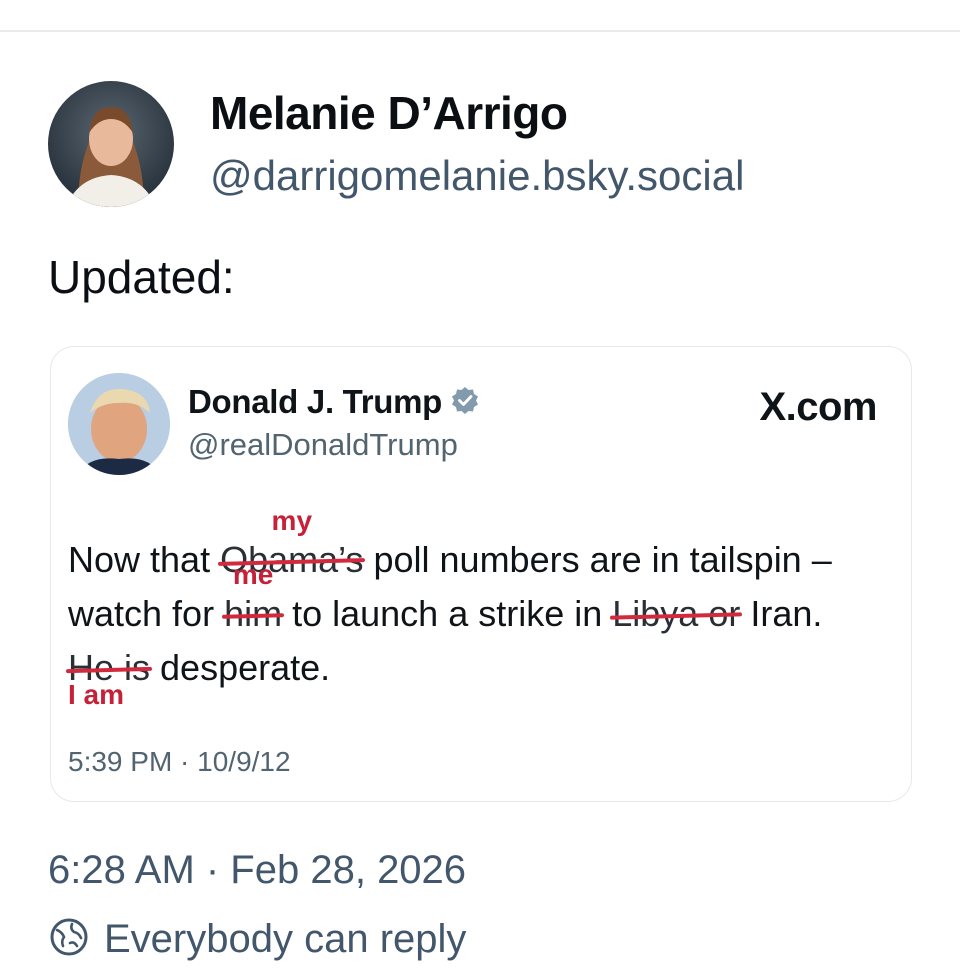 This screenshot has width=960, height=973. I want to click on replacement-text: my, so click(292, 520).